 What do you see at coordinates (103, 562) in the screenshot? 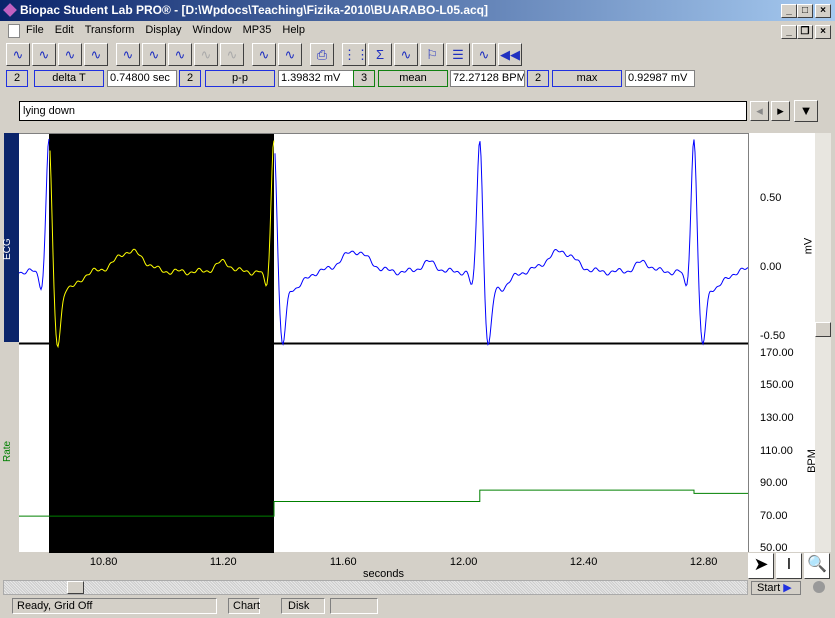
I see `x-tick-label: 10.80` at bounding box center [103, 562].